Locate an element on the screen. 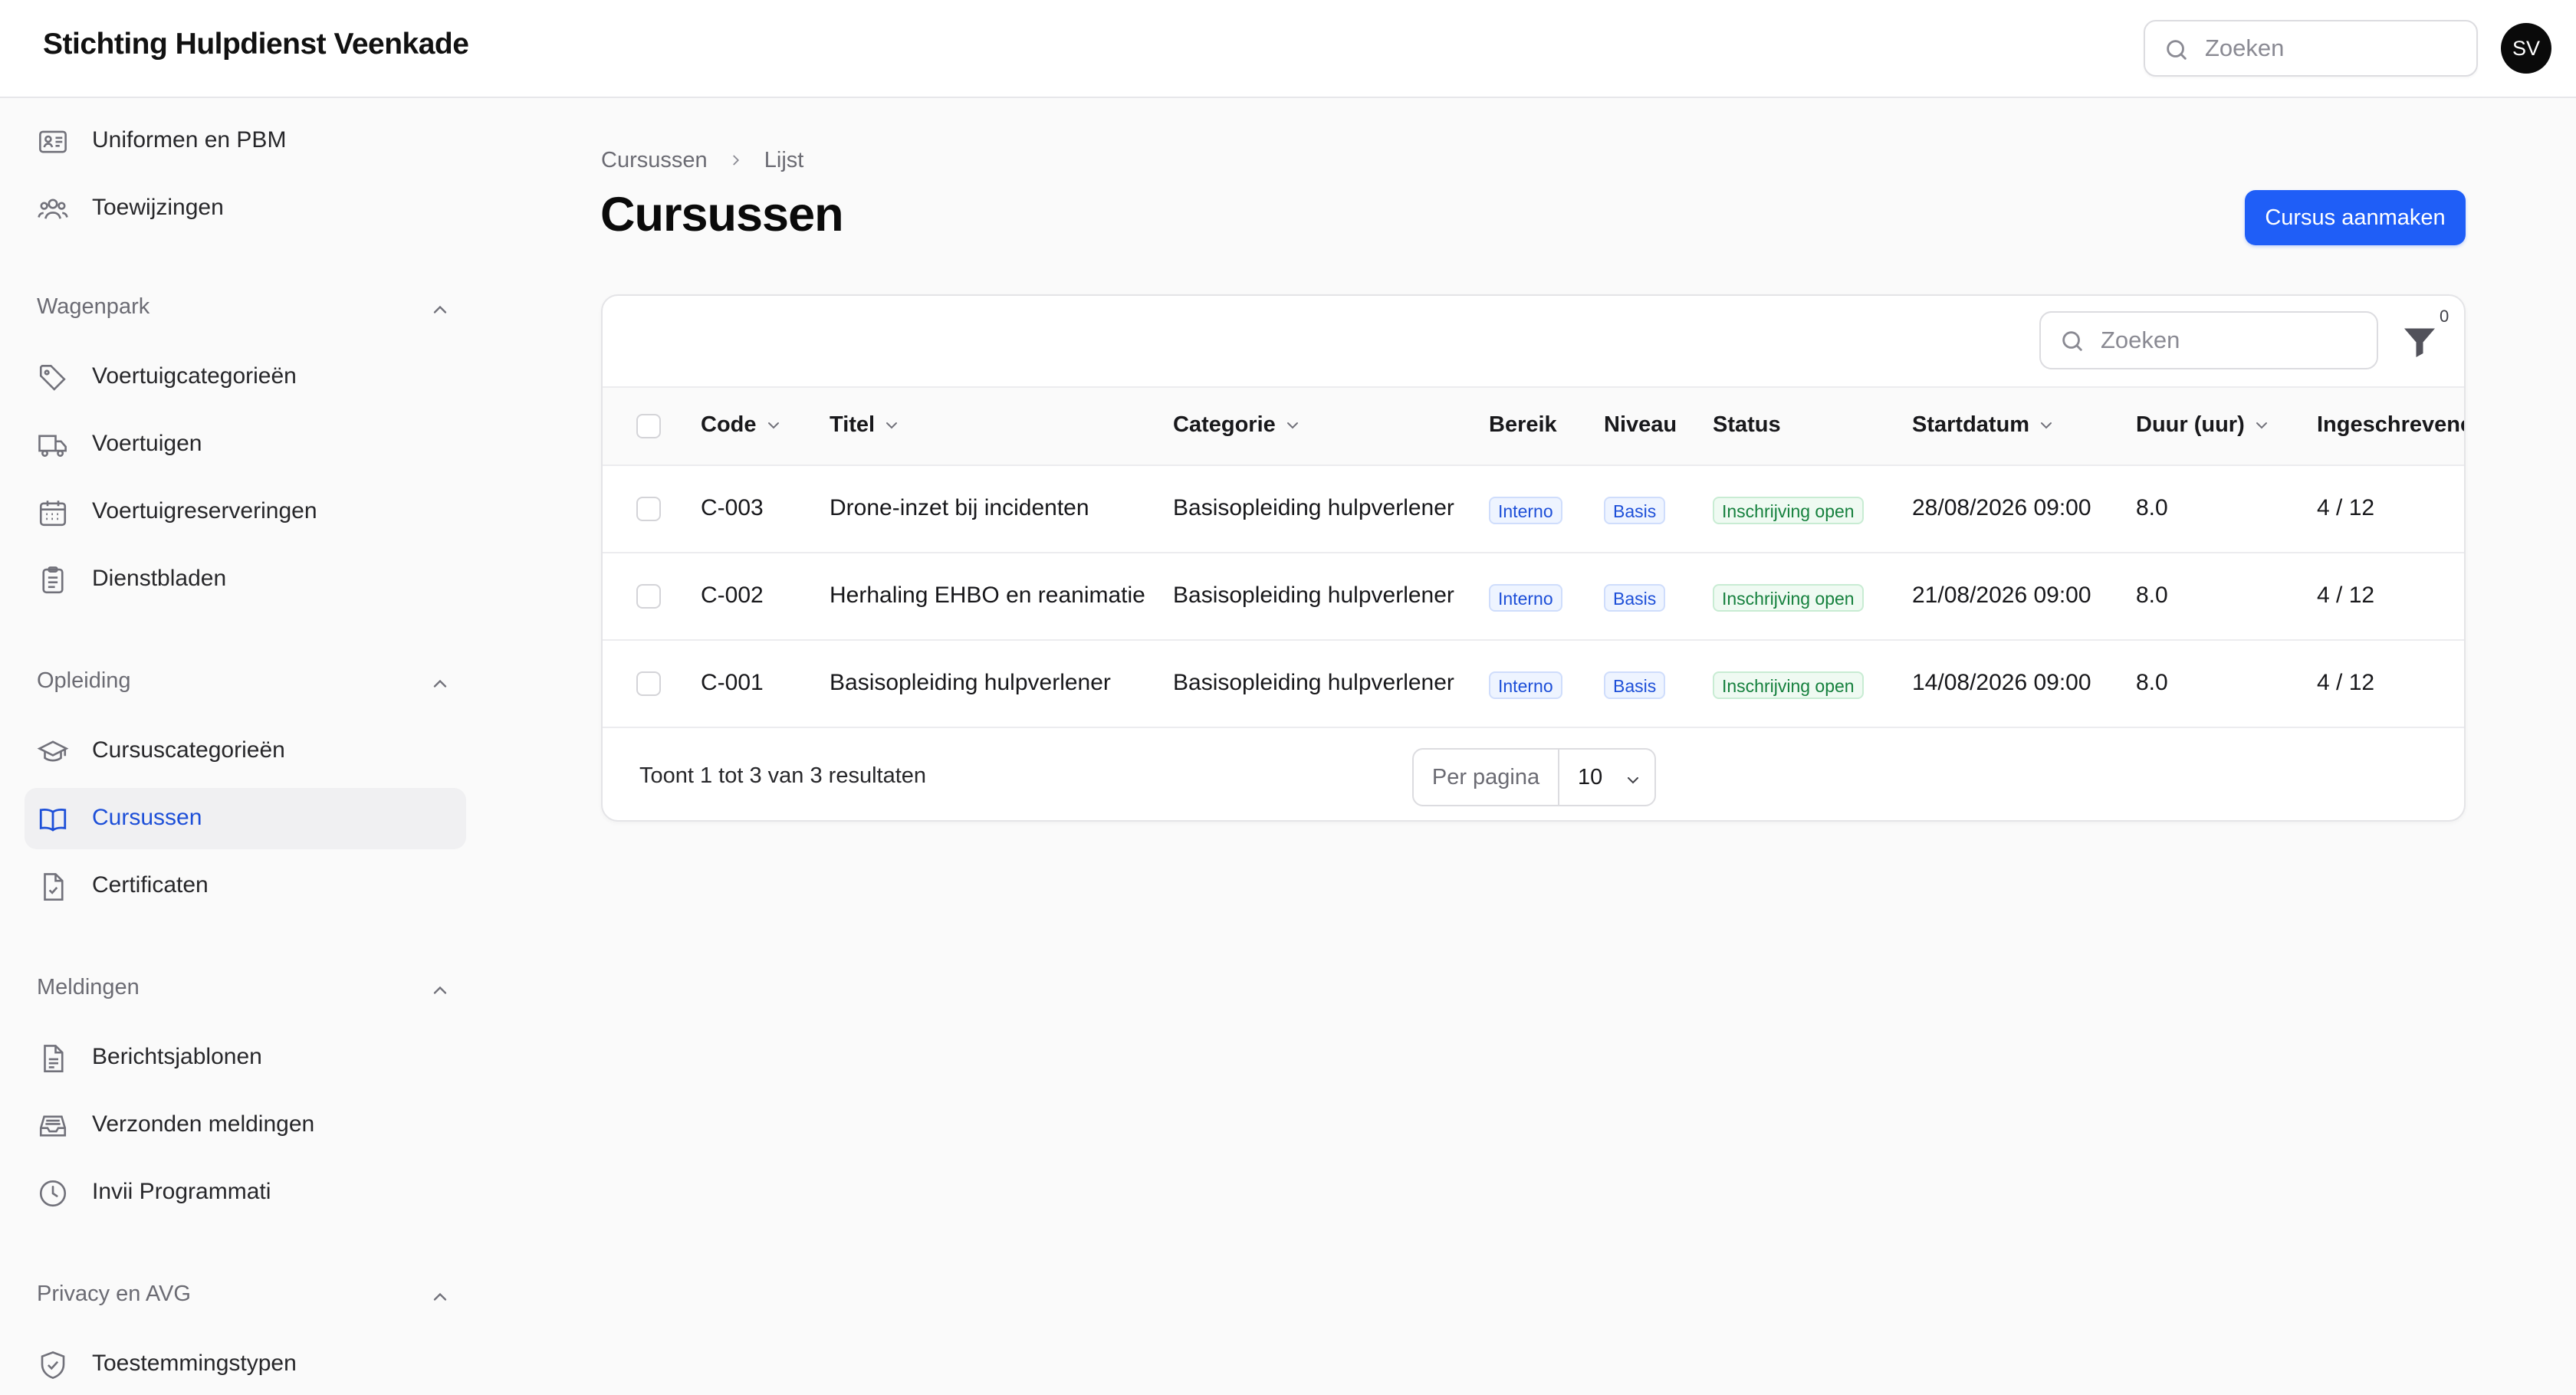  column-label: Duur (uur) is located at coordinates (2191, 425).